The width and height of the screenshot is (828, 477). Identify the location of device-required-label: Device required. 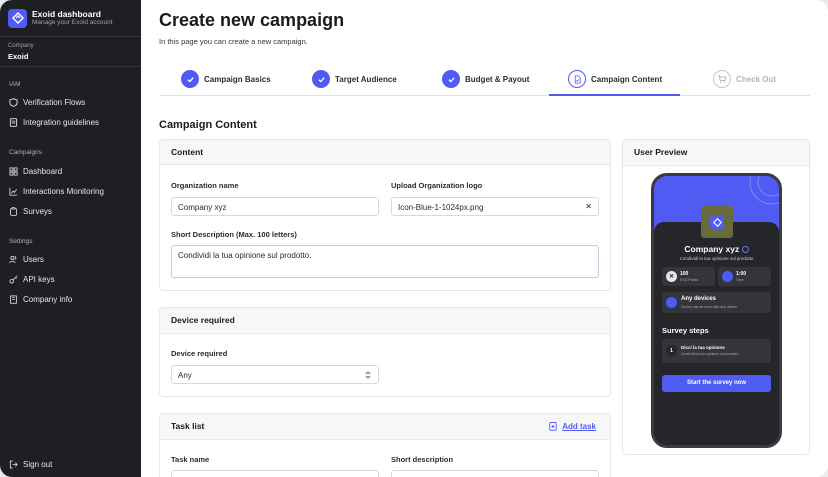
(199, 353).